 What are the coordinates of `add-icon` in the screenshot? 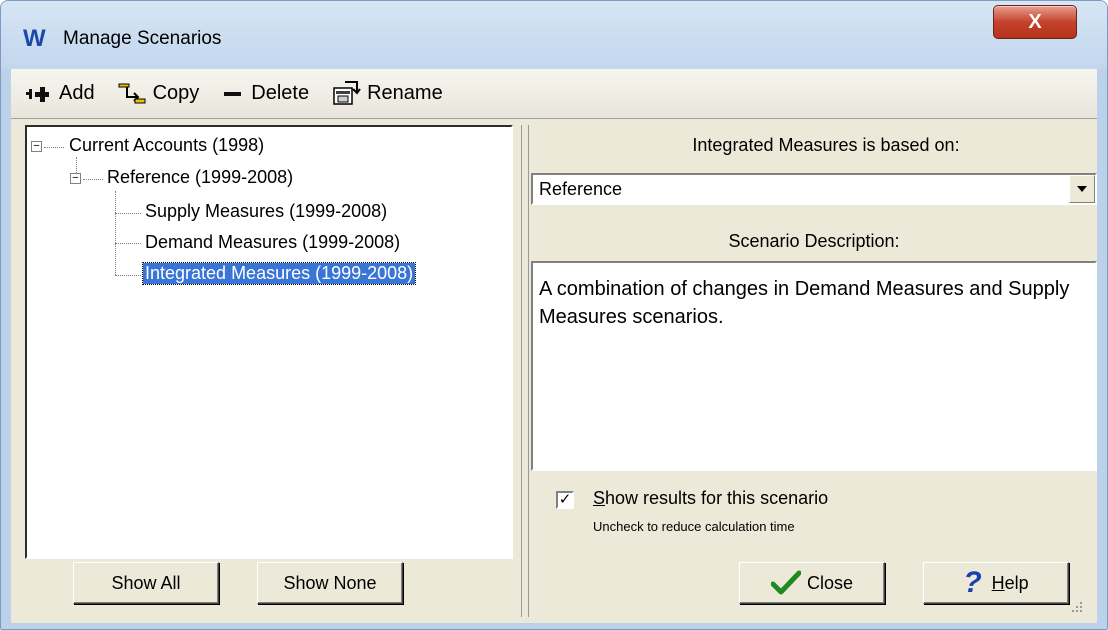 It's located at (37, 94).